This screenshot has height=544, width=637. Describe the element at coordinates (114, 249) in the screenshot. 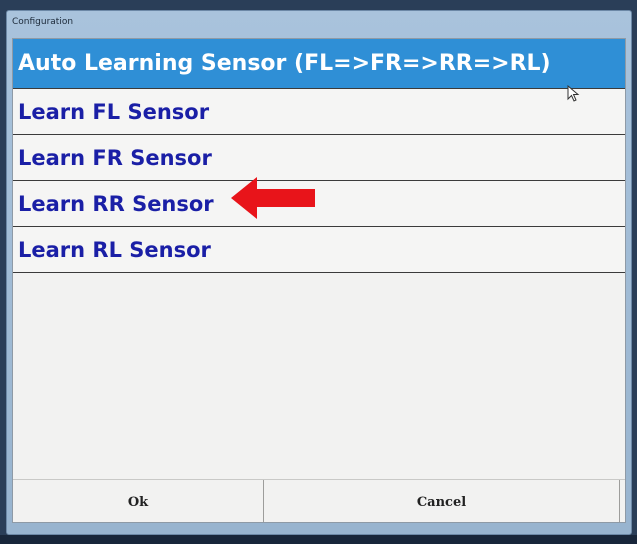

I see `list-item-label: Learn RL Sensor` at that location.